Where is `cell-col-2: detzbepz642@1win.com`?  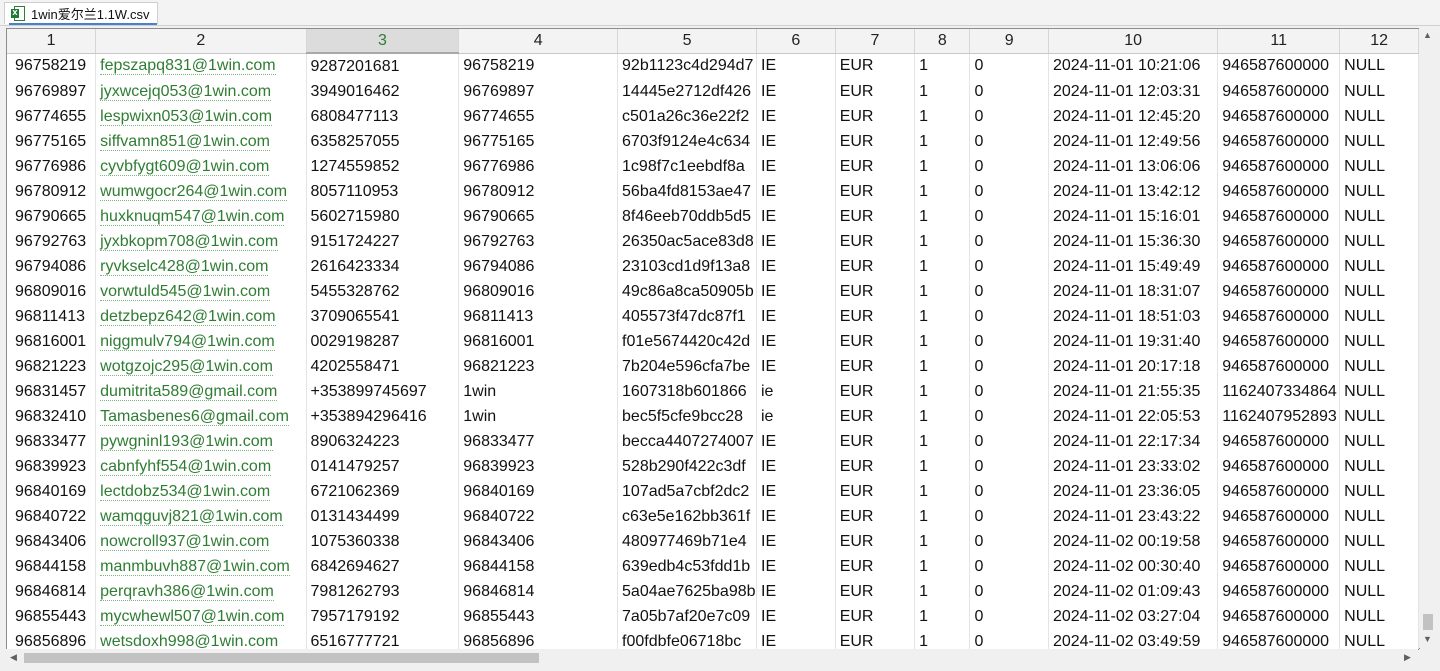
cell-col-2: detzbepz642@1win.com is located at coordinates (201, 316).